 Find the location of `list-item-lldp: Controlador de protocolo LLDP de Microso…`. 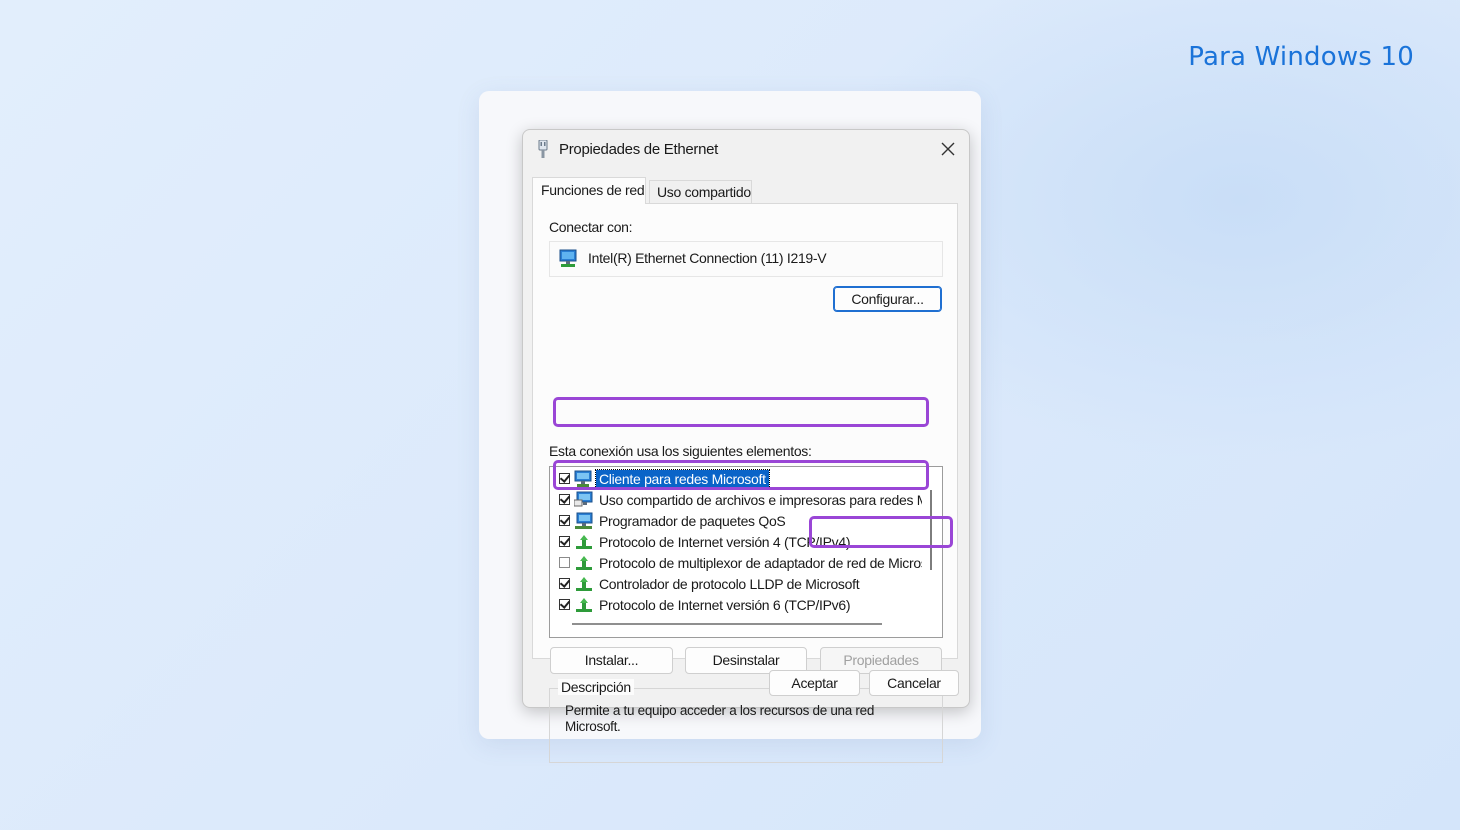

list-item-lldp: Controlador de protocolo LLDP de Microso… is located at coordinates (736, 583).